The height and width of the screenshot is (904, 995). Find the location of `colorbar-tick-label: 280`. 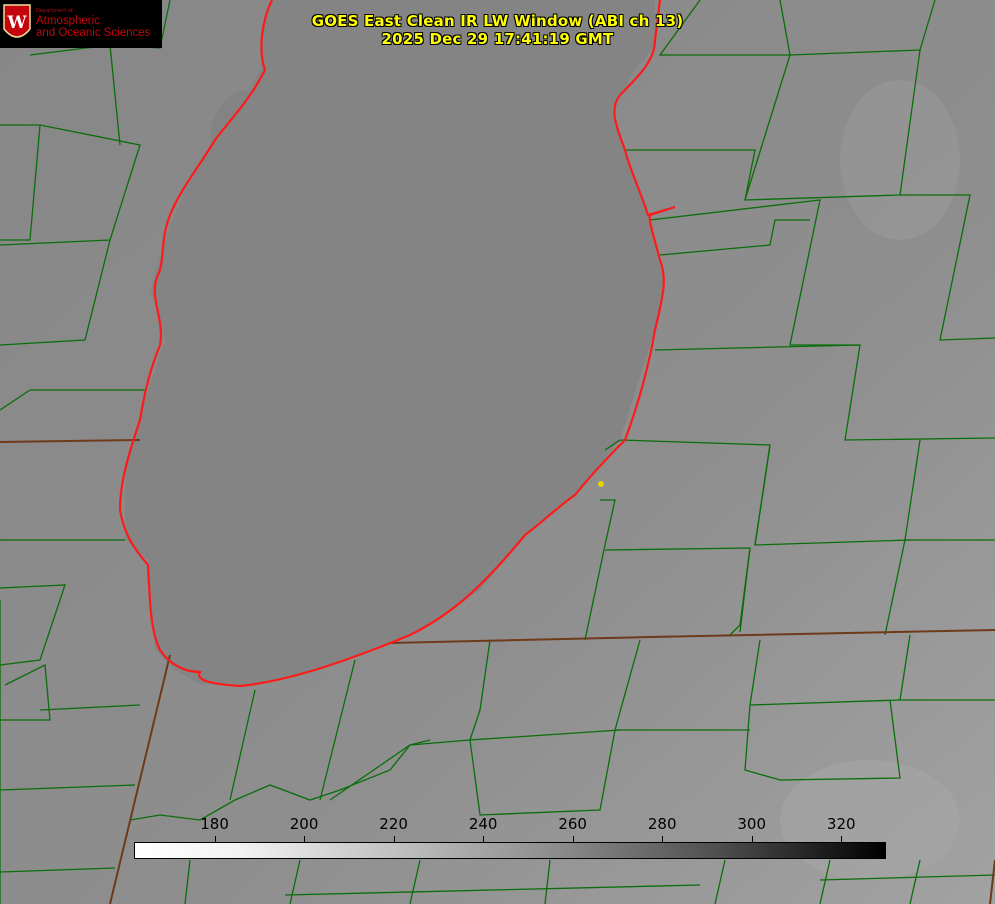

colorbar-tick-label: 280 is located at coordinates (662, 824).